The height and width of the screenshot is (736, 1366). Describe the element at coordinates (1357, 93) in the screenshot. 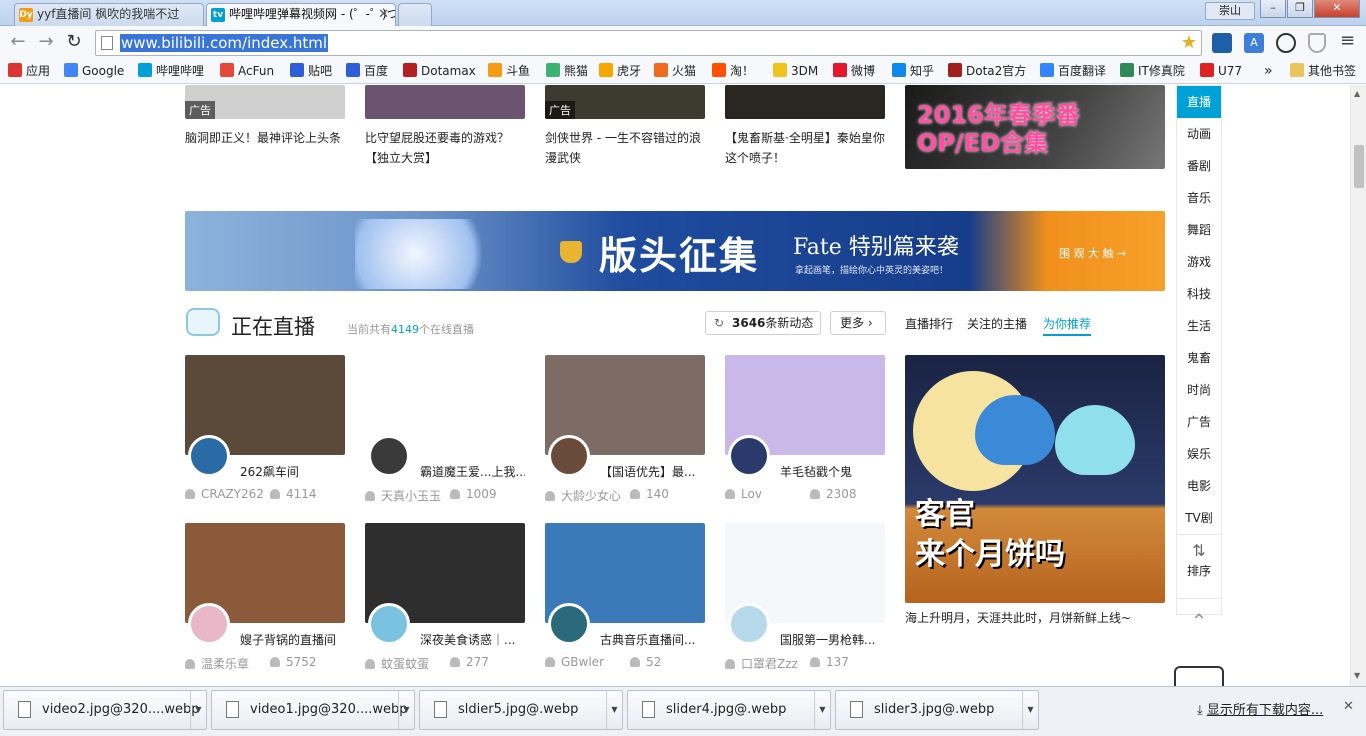

I see `scroll-up-icon: ▲` at that location.